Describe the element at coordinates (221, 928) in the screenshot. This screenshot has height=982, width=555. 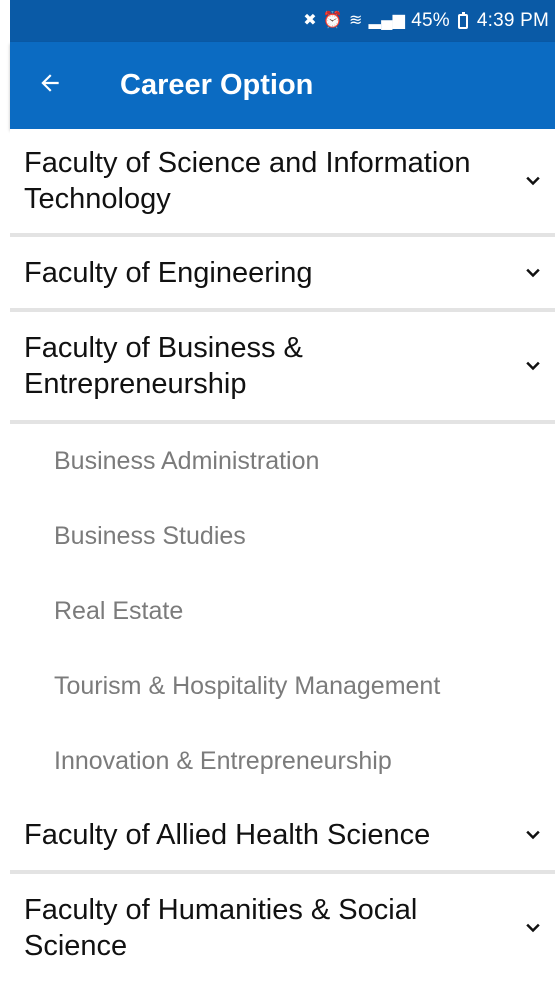
I see `faculty-label: Faculty of Humanities & Social Science` at that location.